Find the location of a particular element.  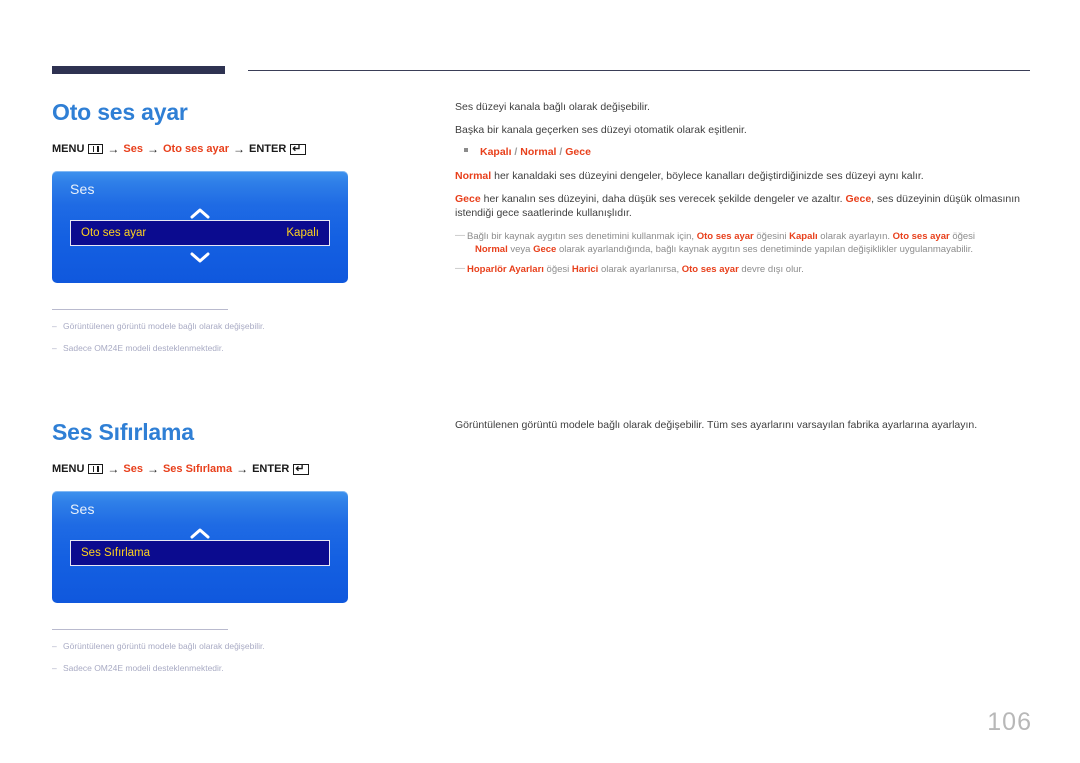

note1-f: veya is located at coordinates (520, 250).